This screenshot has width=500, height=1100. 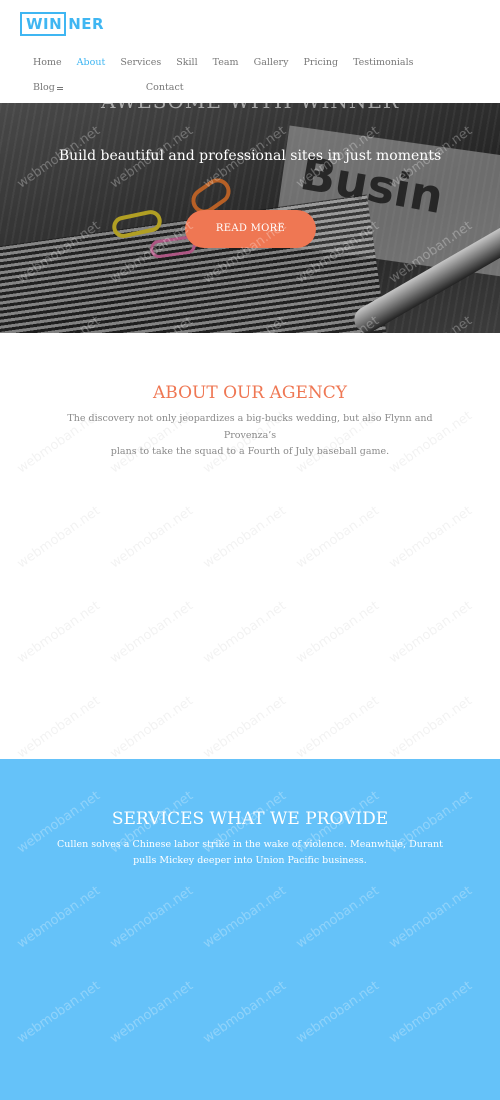 What do you see at coordinates (383, 62) in the screenshot?
I see `nav-item-testimonials: Testimonials` at bounding box center [383, 62].